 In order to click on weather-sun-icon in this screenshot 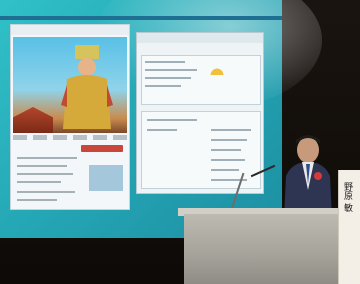, I will do `click(217, 69)`.